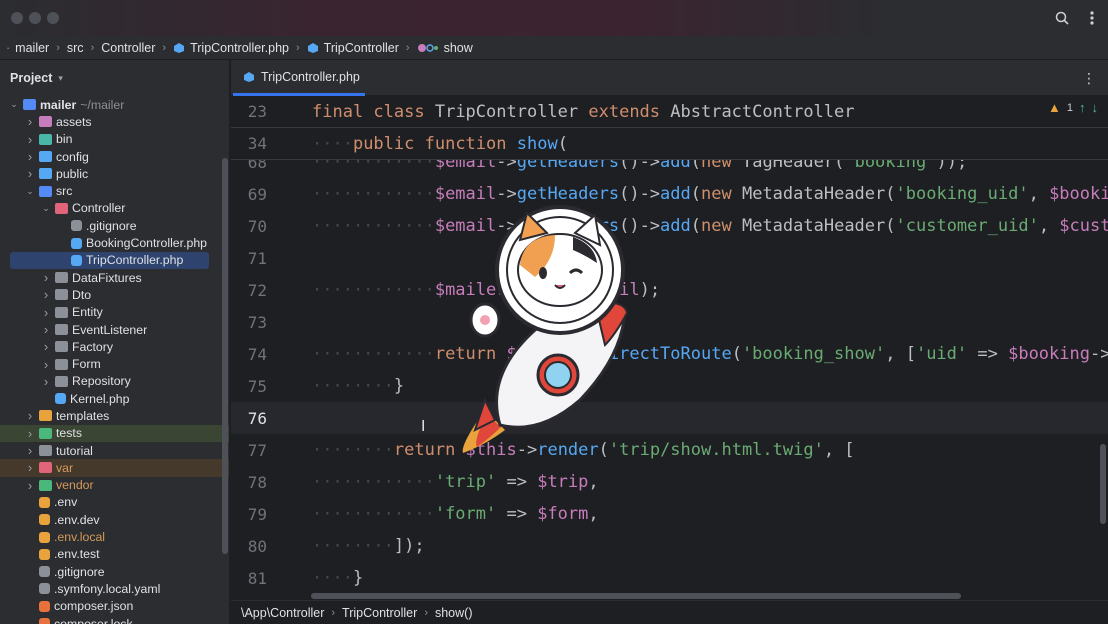 This screenshot has height=624, width=1108. What do you see at coordinates (69, 433) in the screenshot?
I see `tree-item-label: tests` at bounding box center [69, 433].